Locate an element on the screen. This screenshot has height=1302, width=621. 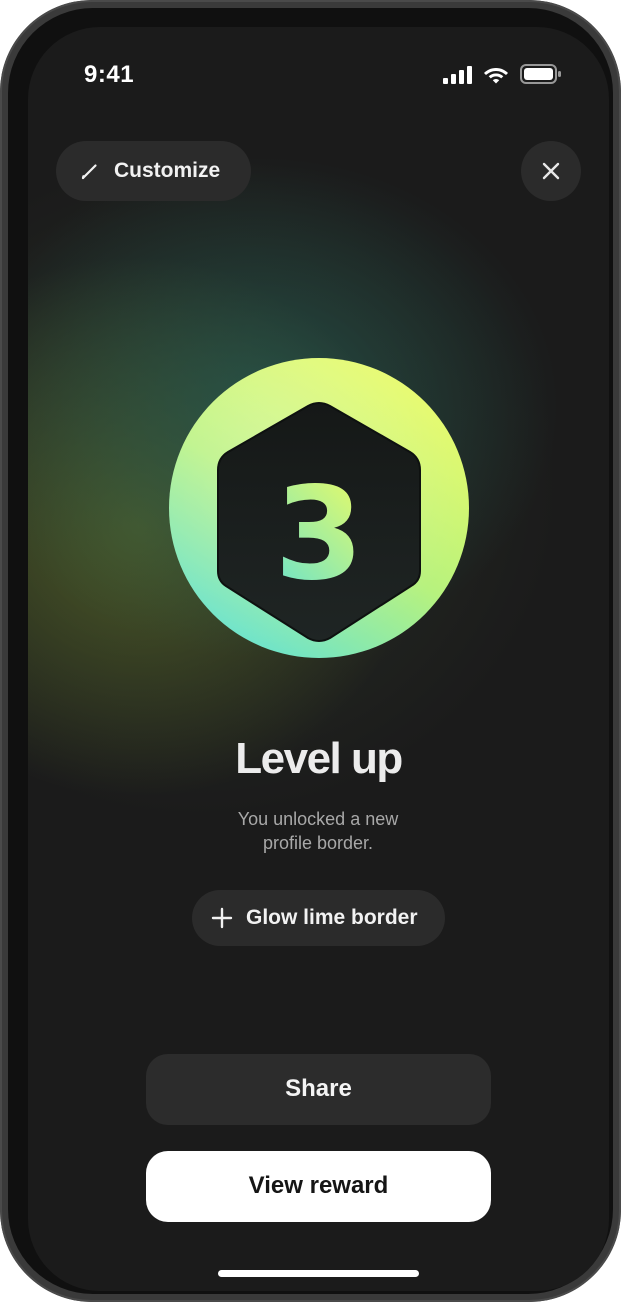
customize-button: Customize is located at coordinates (153, 171).